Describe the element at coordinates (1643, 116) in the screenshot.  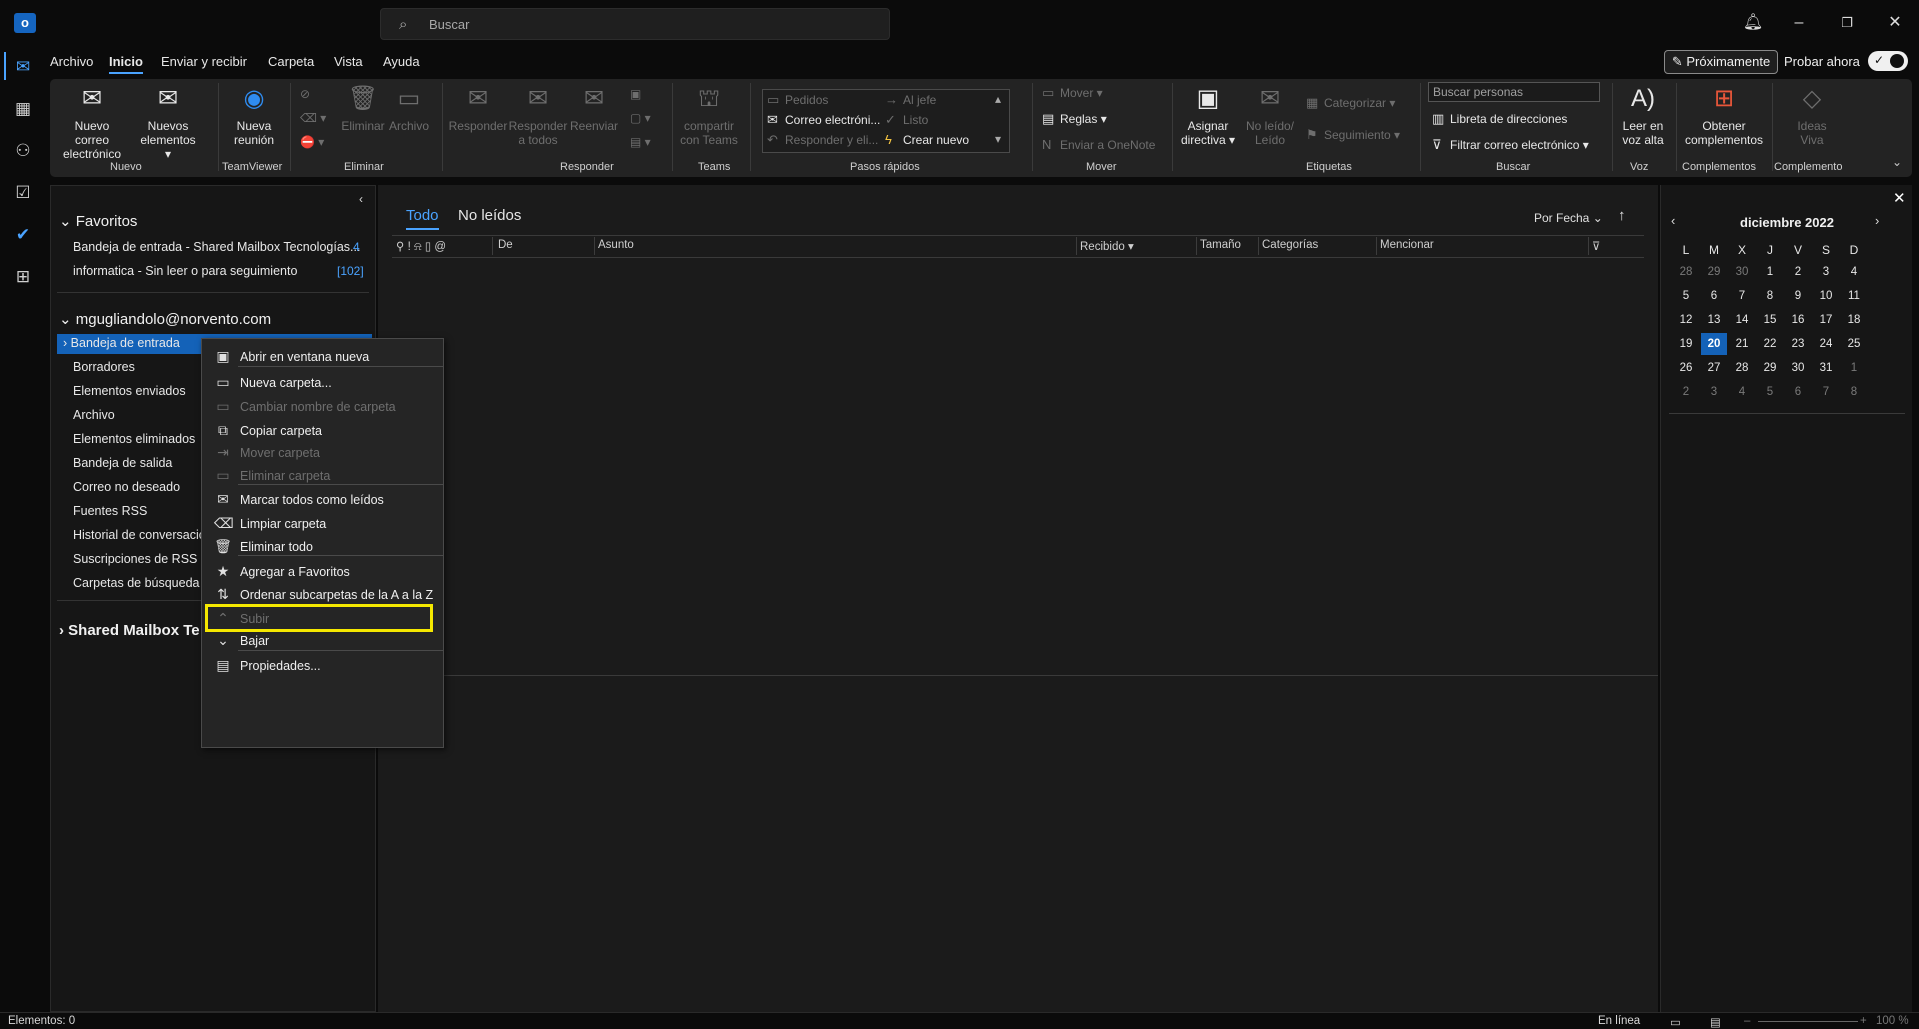
I see `read-aloud-button: A) Leer en voz alta` at that location.